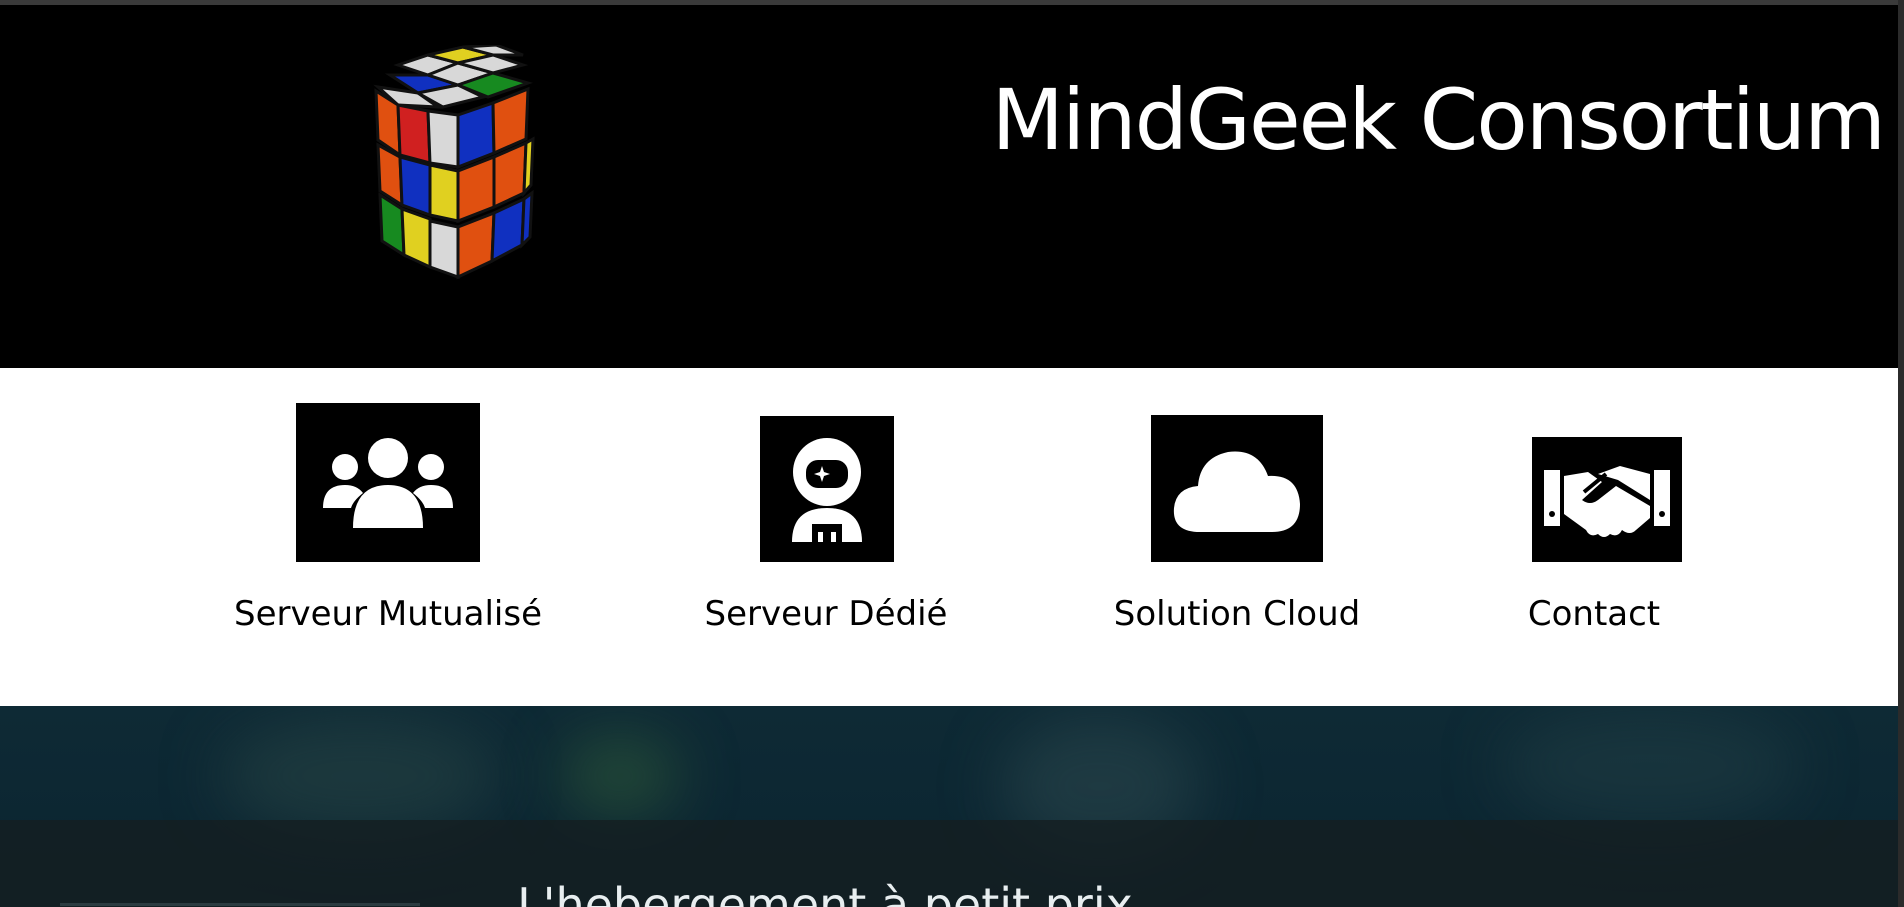 This screenshot has width=1904, height=907. What do you see at coordinates (1594, 614) in the screenshot?
I see `nav-item-label: Contact` at bounding box center [1594, 614].